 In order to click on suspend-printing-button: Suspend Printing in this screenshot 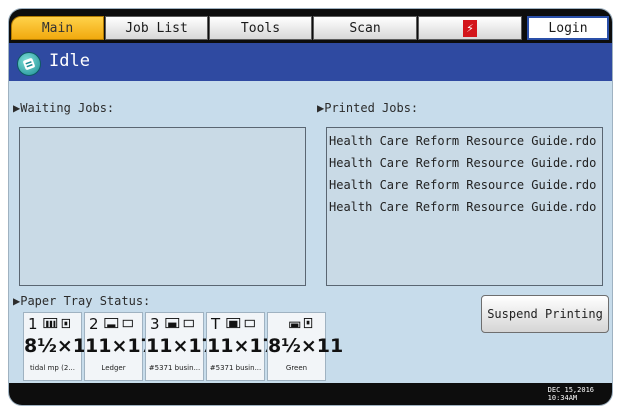, I will do `click(545, 314)`.